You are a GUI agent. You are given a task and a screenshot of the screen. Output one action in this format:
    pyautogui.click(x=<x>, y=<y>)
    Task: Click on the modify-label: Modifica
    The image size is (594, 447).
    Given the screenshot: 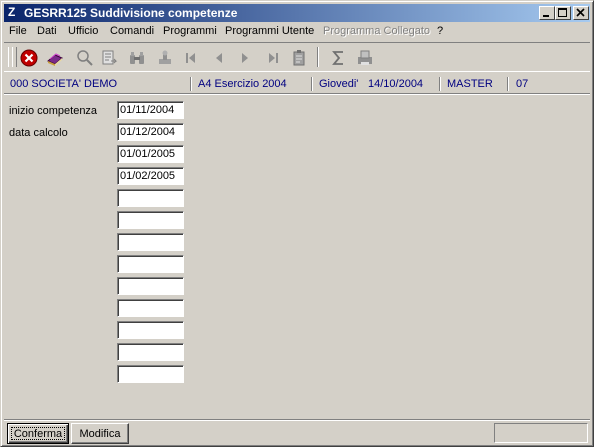 What is the action you would take?
    pyautogui.click(x=100, y=434)
    